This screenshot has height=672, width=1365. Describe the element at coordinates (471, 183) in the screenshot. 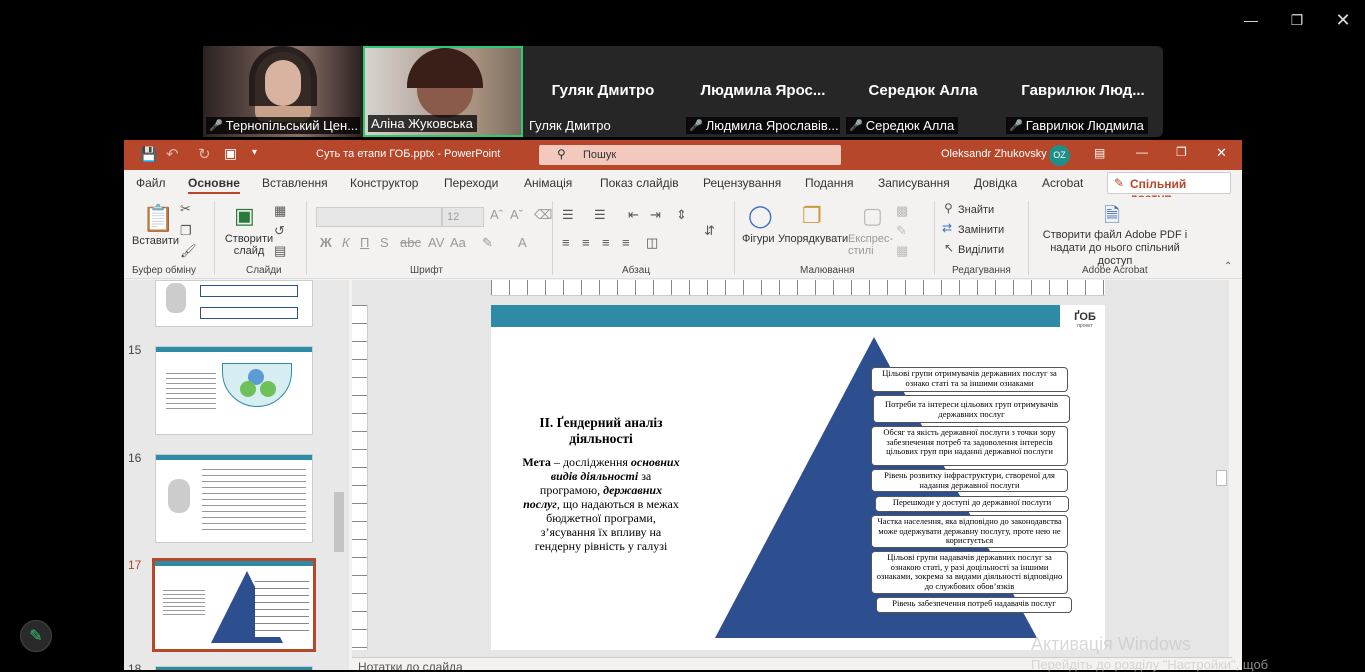

I see `tab-transitions: Переходи` at that location.